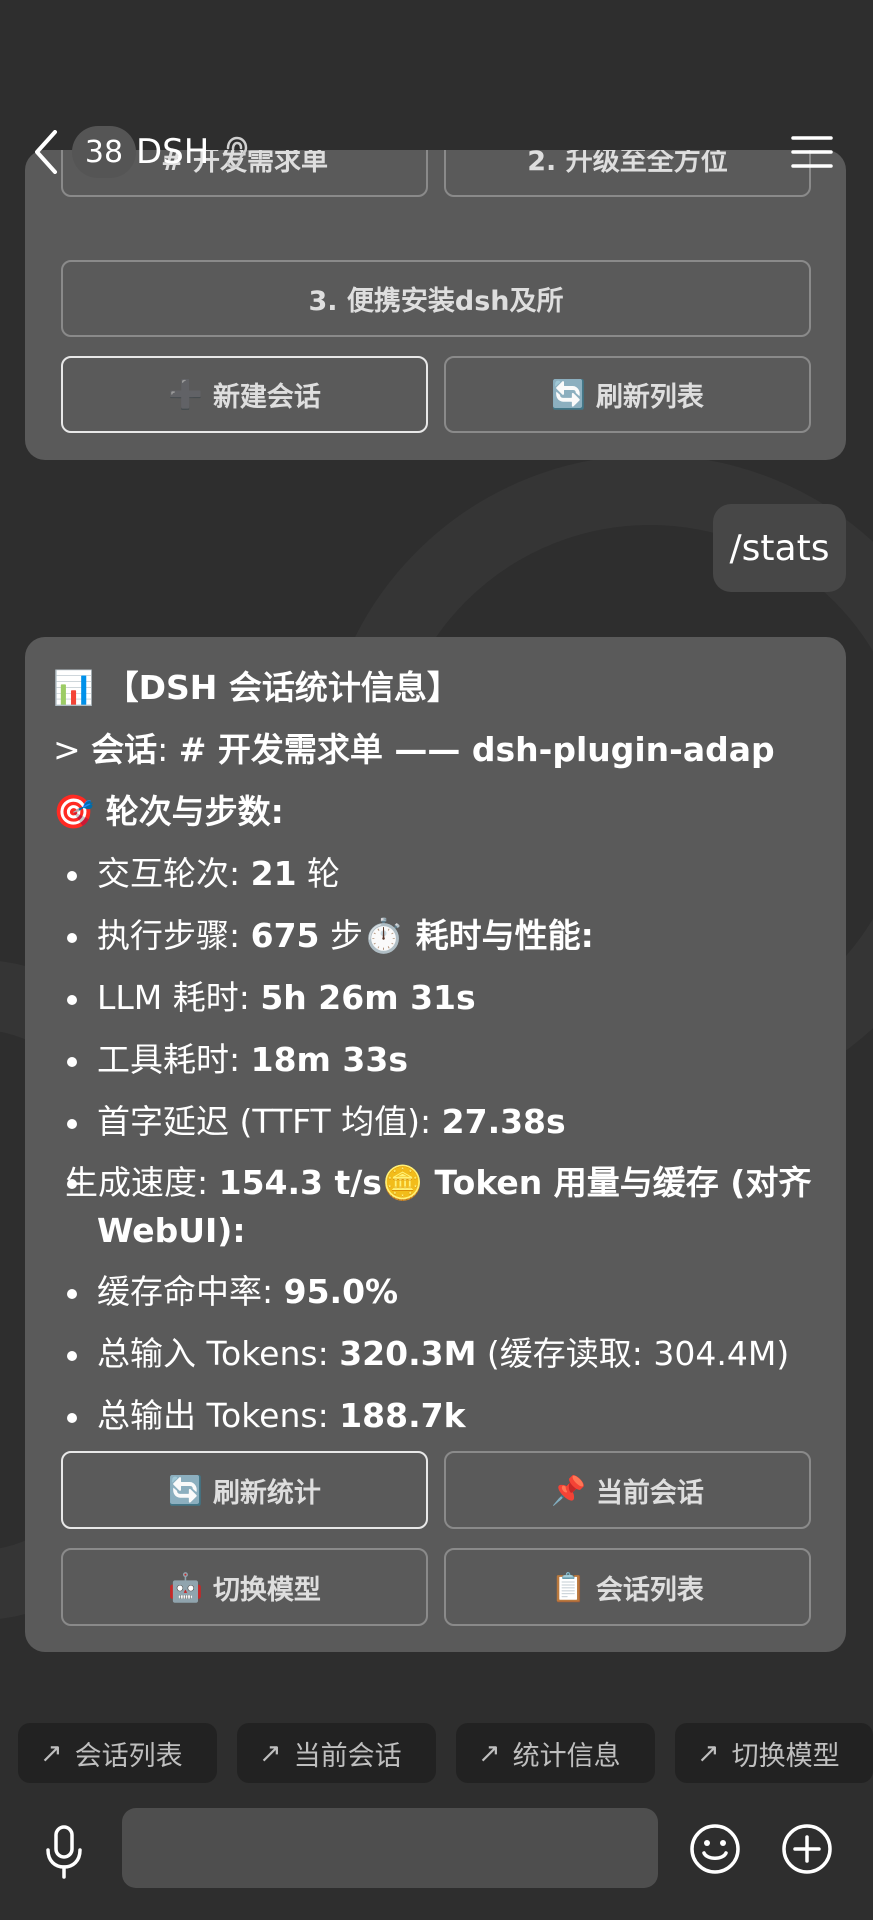 Image resolution: width=873 pixels, height=1920 pixels. I want to click on timing-heading: 耗时与性能:, so click(499, 935).